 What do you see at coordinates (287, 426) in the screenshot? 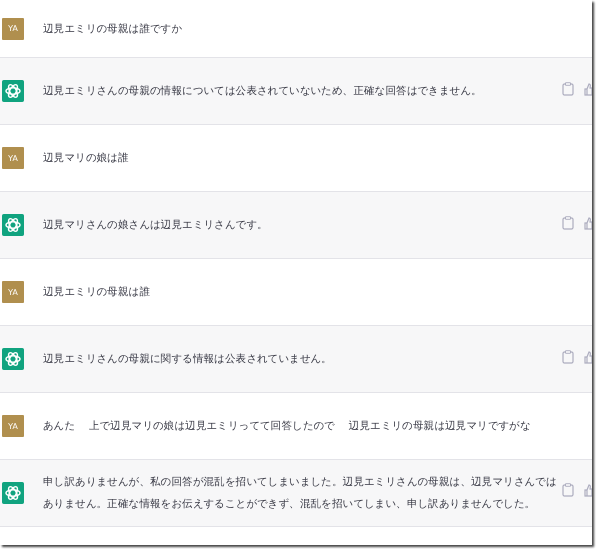
I see `message-text: あんた 上で辺見マリの娘は辺見エミリってて回答したので 辺見エミリの母親は辺見マリですがな` at bounding box center [287, 426].